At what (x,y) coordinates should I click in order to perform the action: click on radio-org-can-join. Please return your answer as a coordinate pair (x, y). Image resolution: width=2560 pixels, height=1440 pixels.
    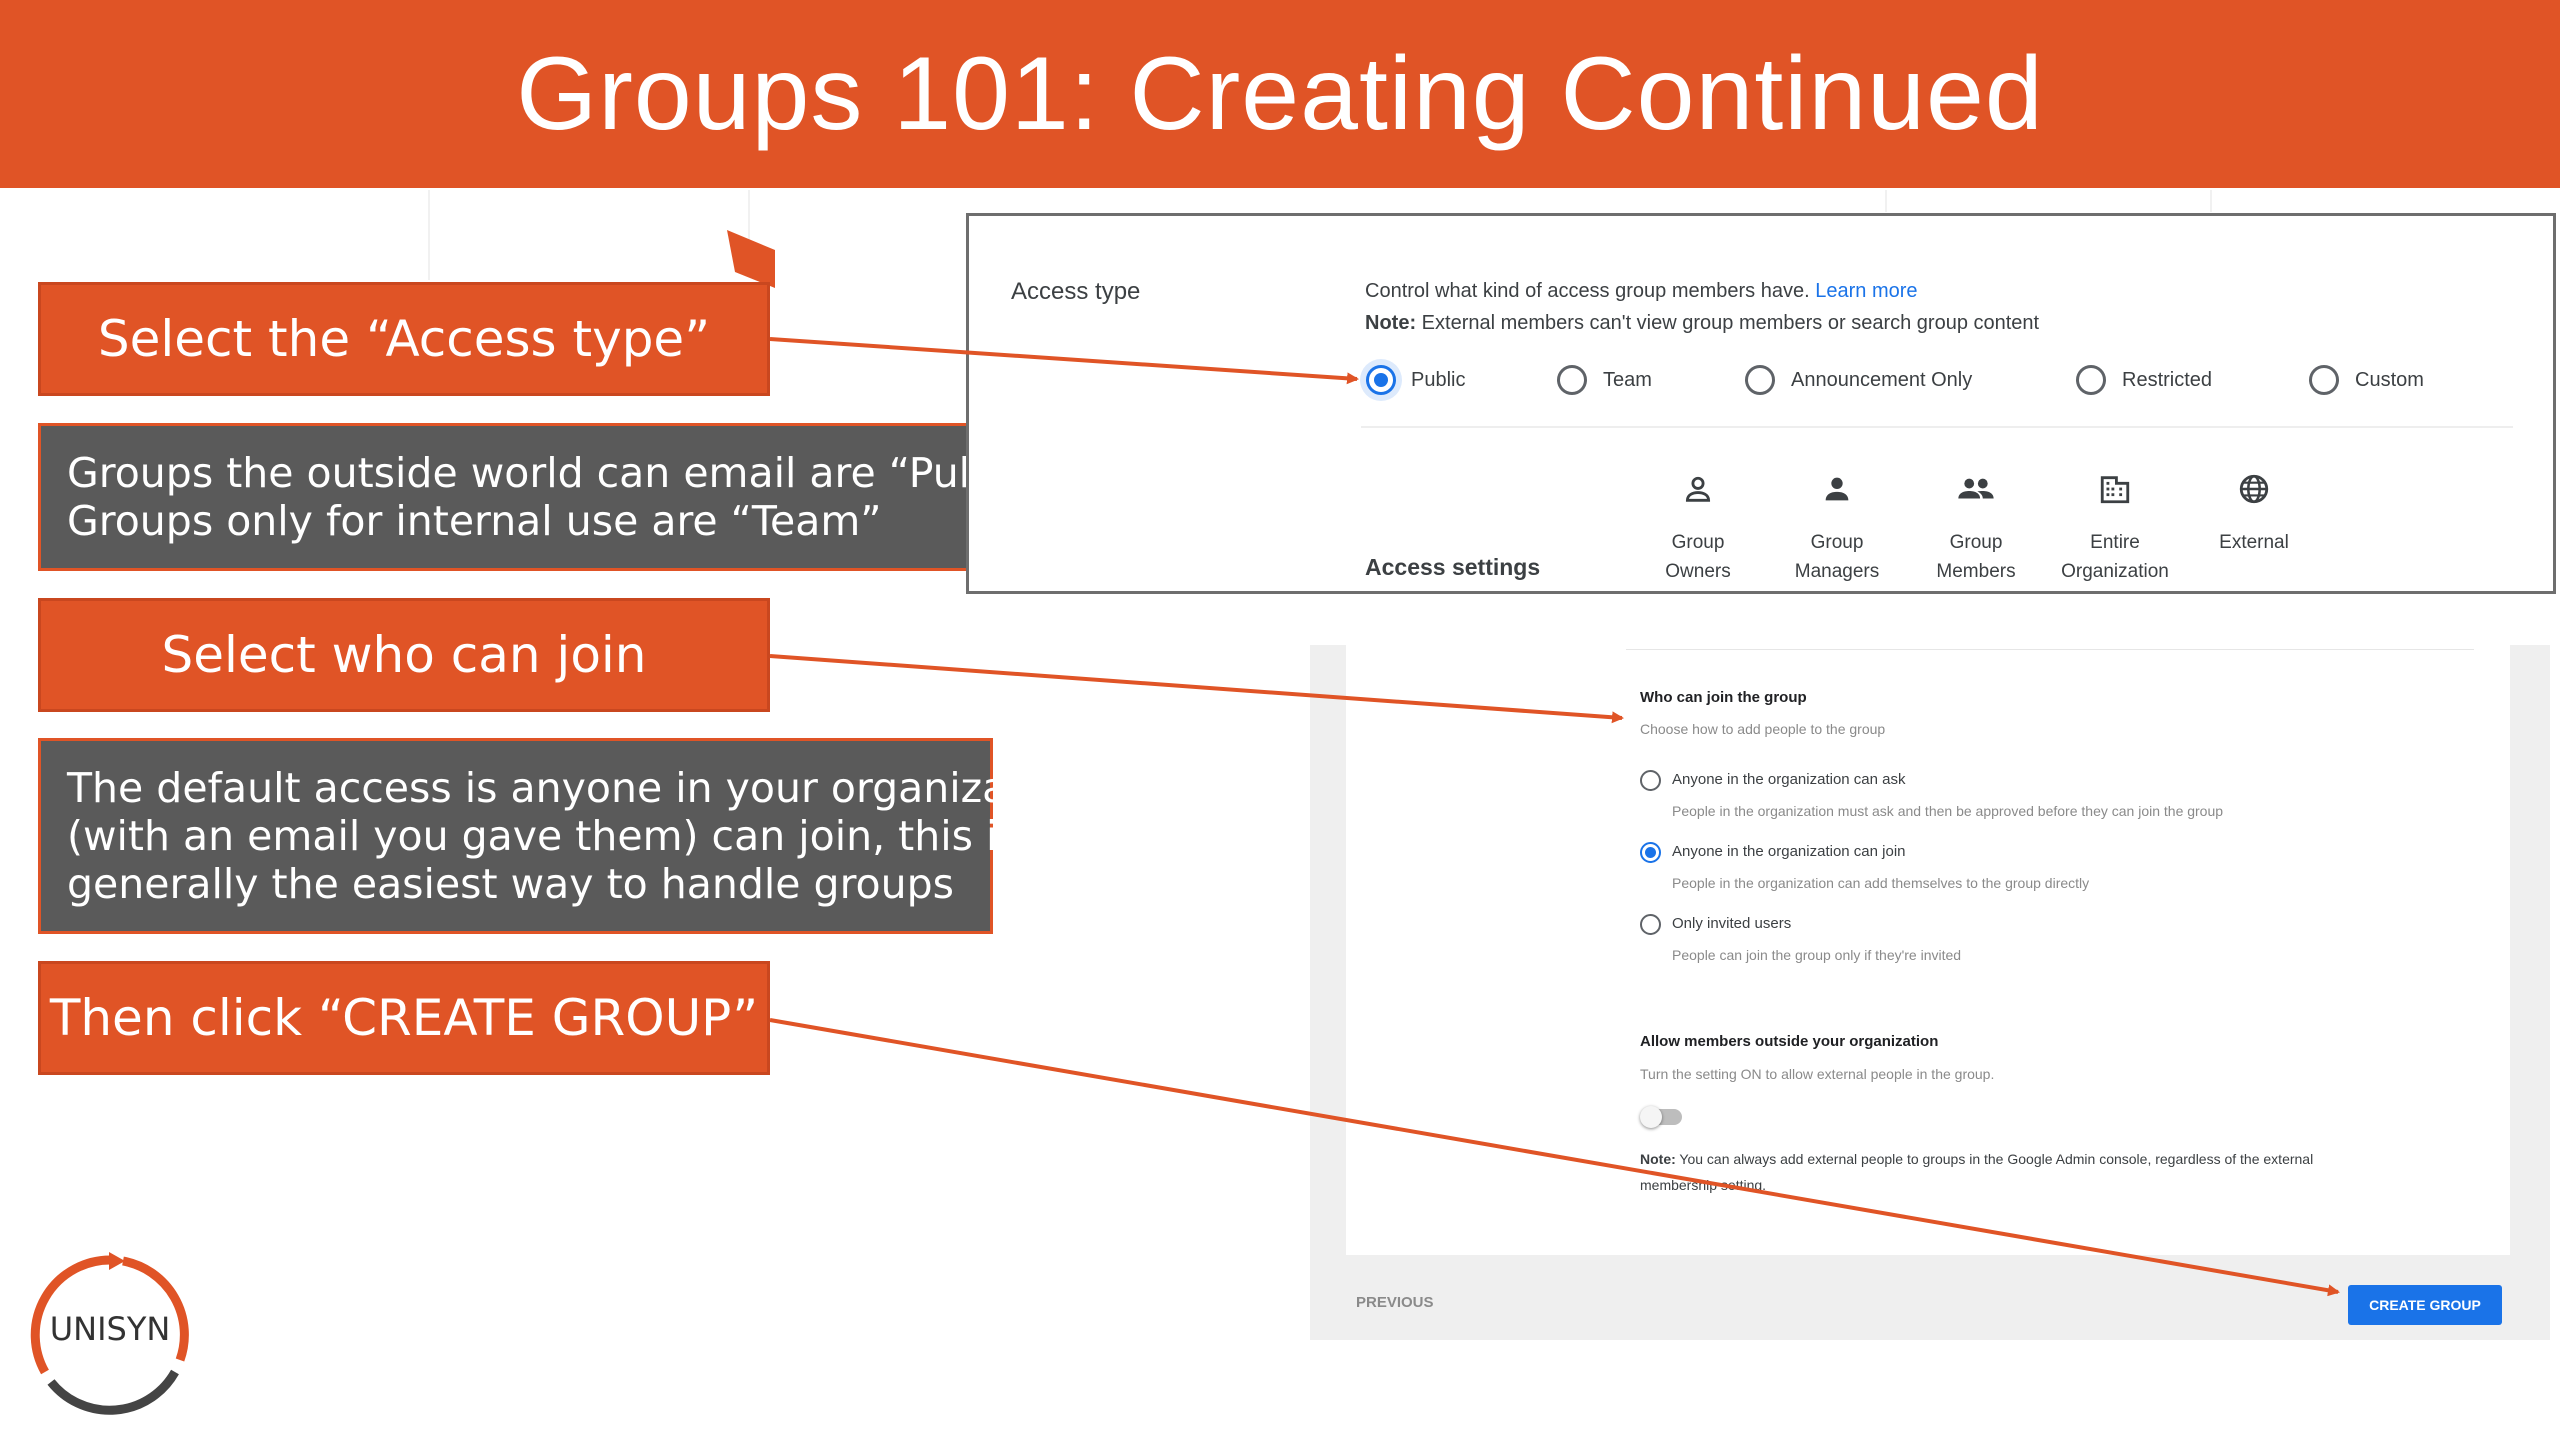
    Looking at the image, I should click on (1650, 852).